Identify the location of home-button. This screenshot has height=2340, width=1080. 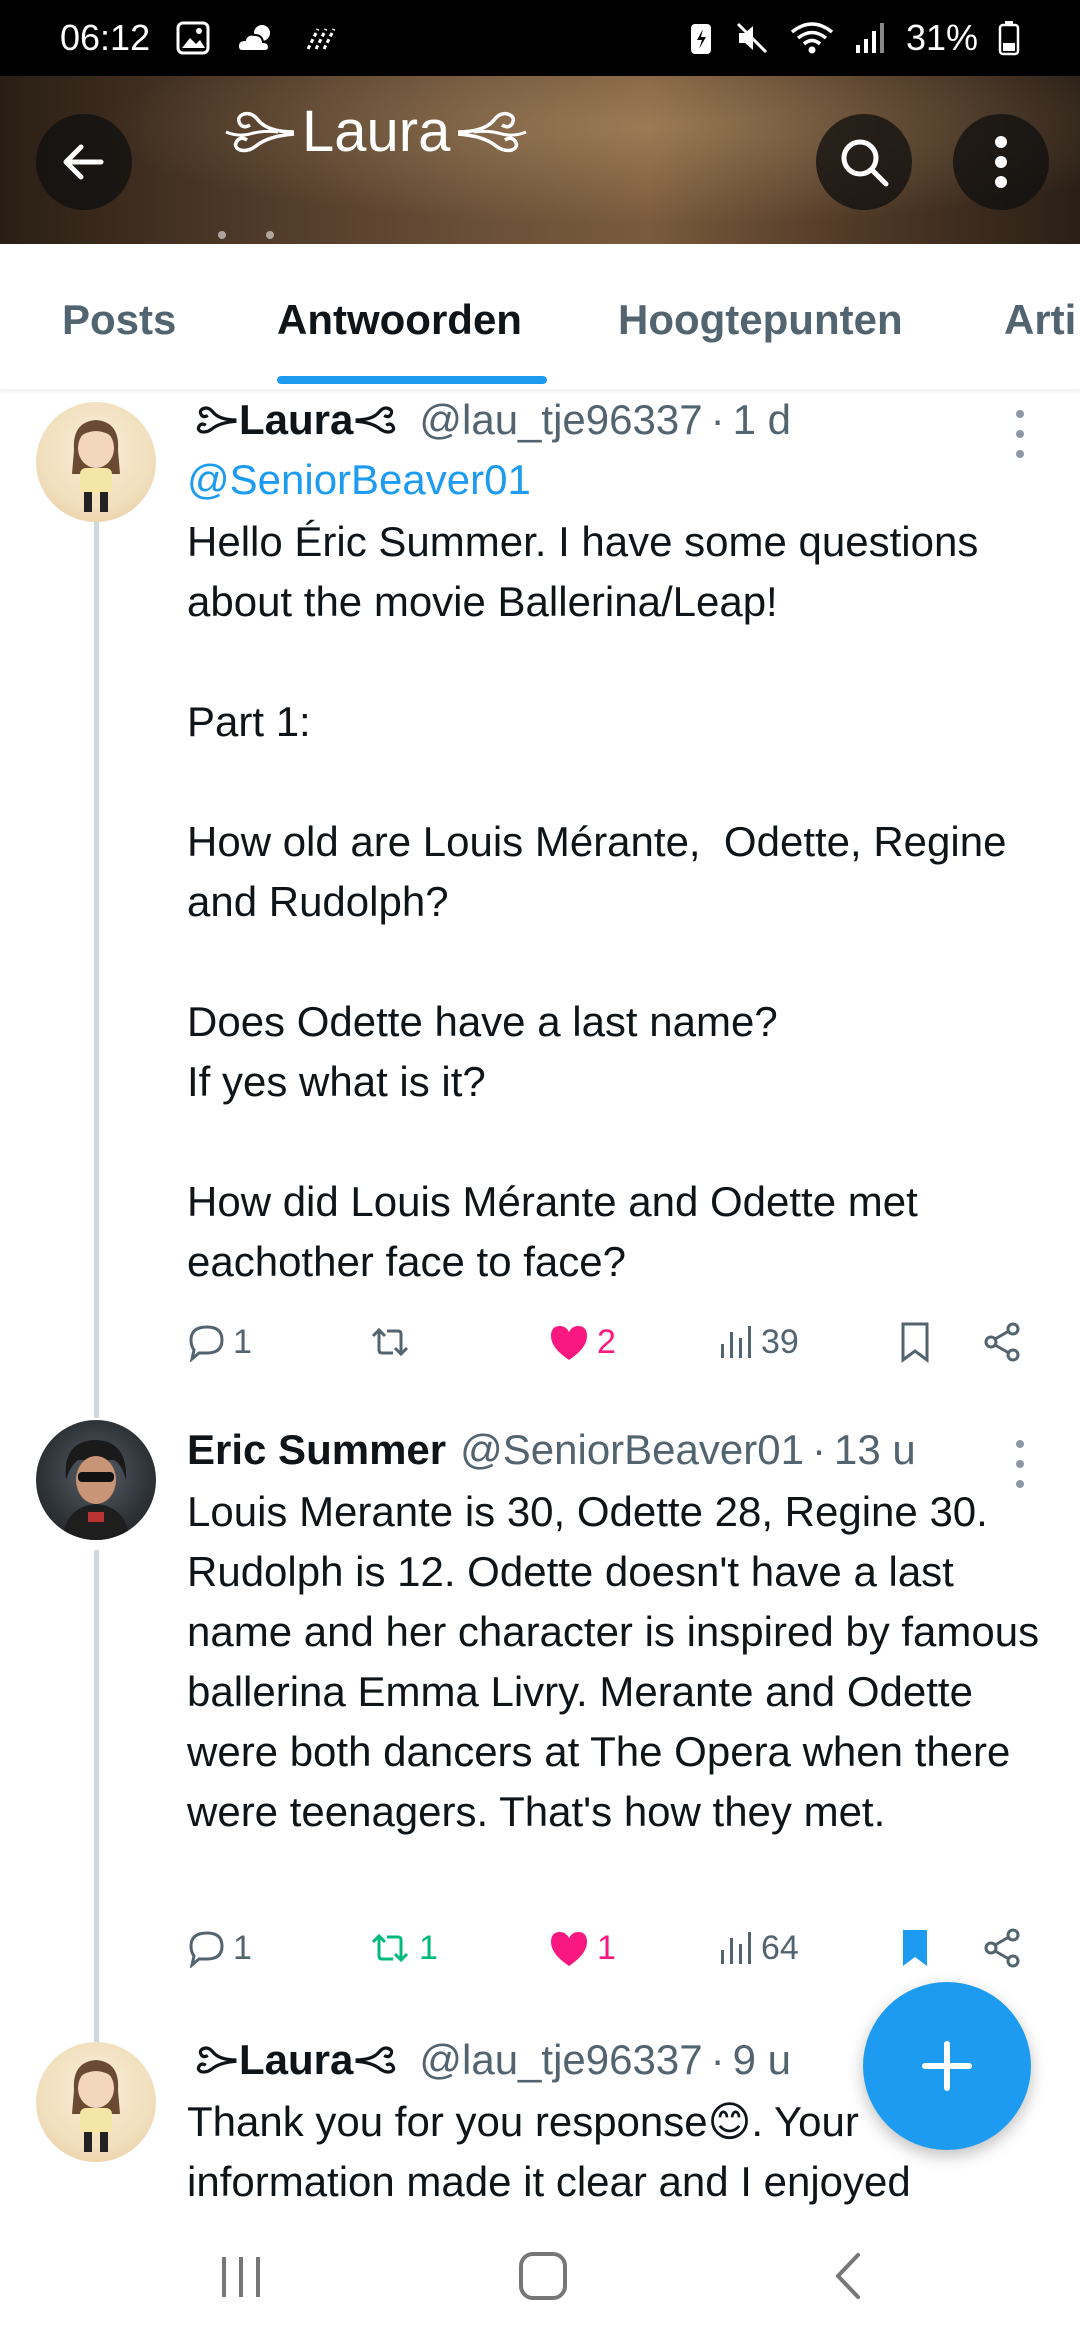
(543, 2276).